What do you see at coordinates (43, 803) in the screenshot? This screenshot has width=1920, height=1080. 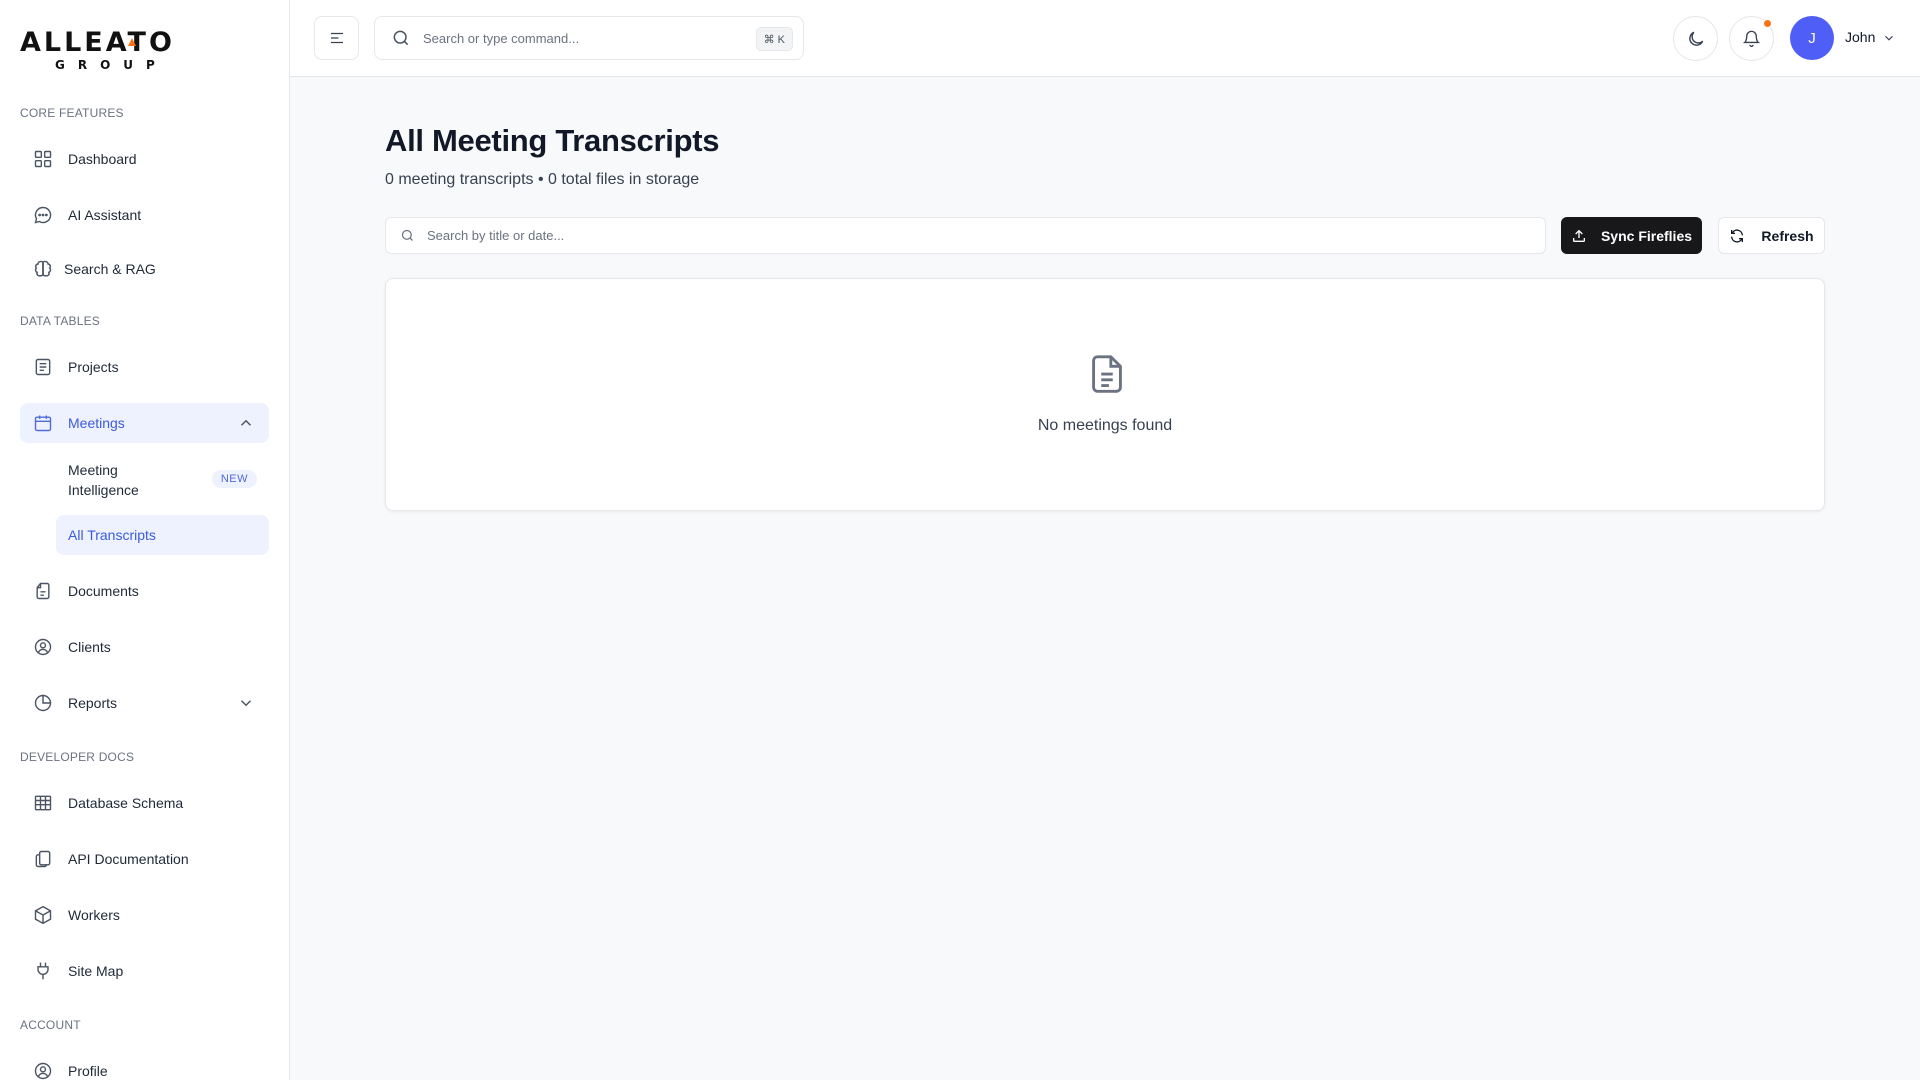 I see `table-icon` at bounding box center [43, 803].